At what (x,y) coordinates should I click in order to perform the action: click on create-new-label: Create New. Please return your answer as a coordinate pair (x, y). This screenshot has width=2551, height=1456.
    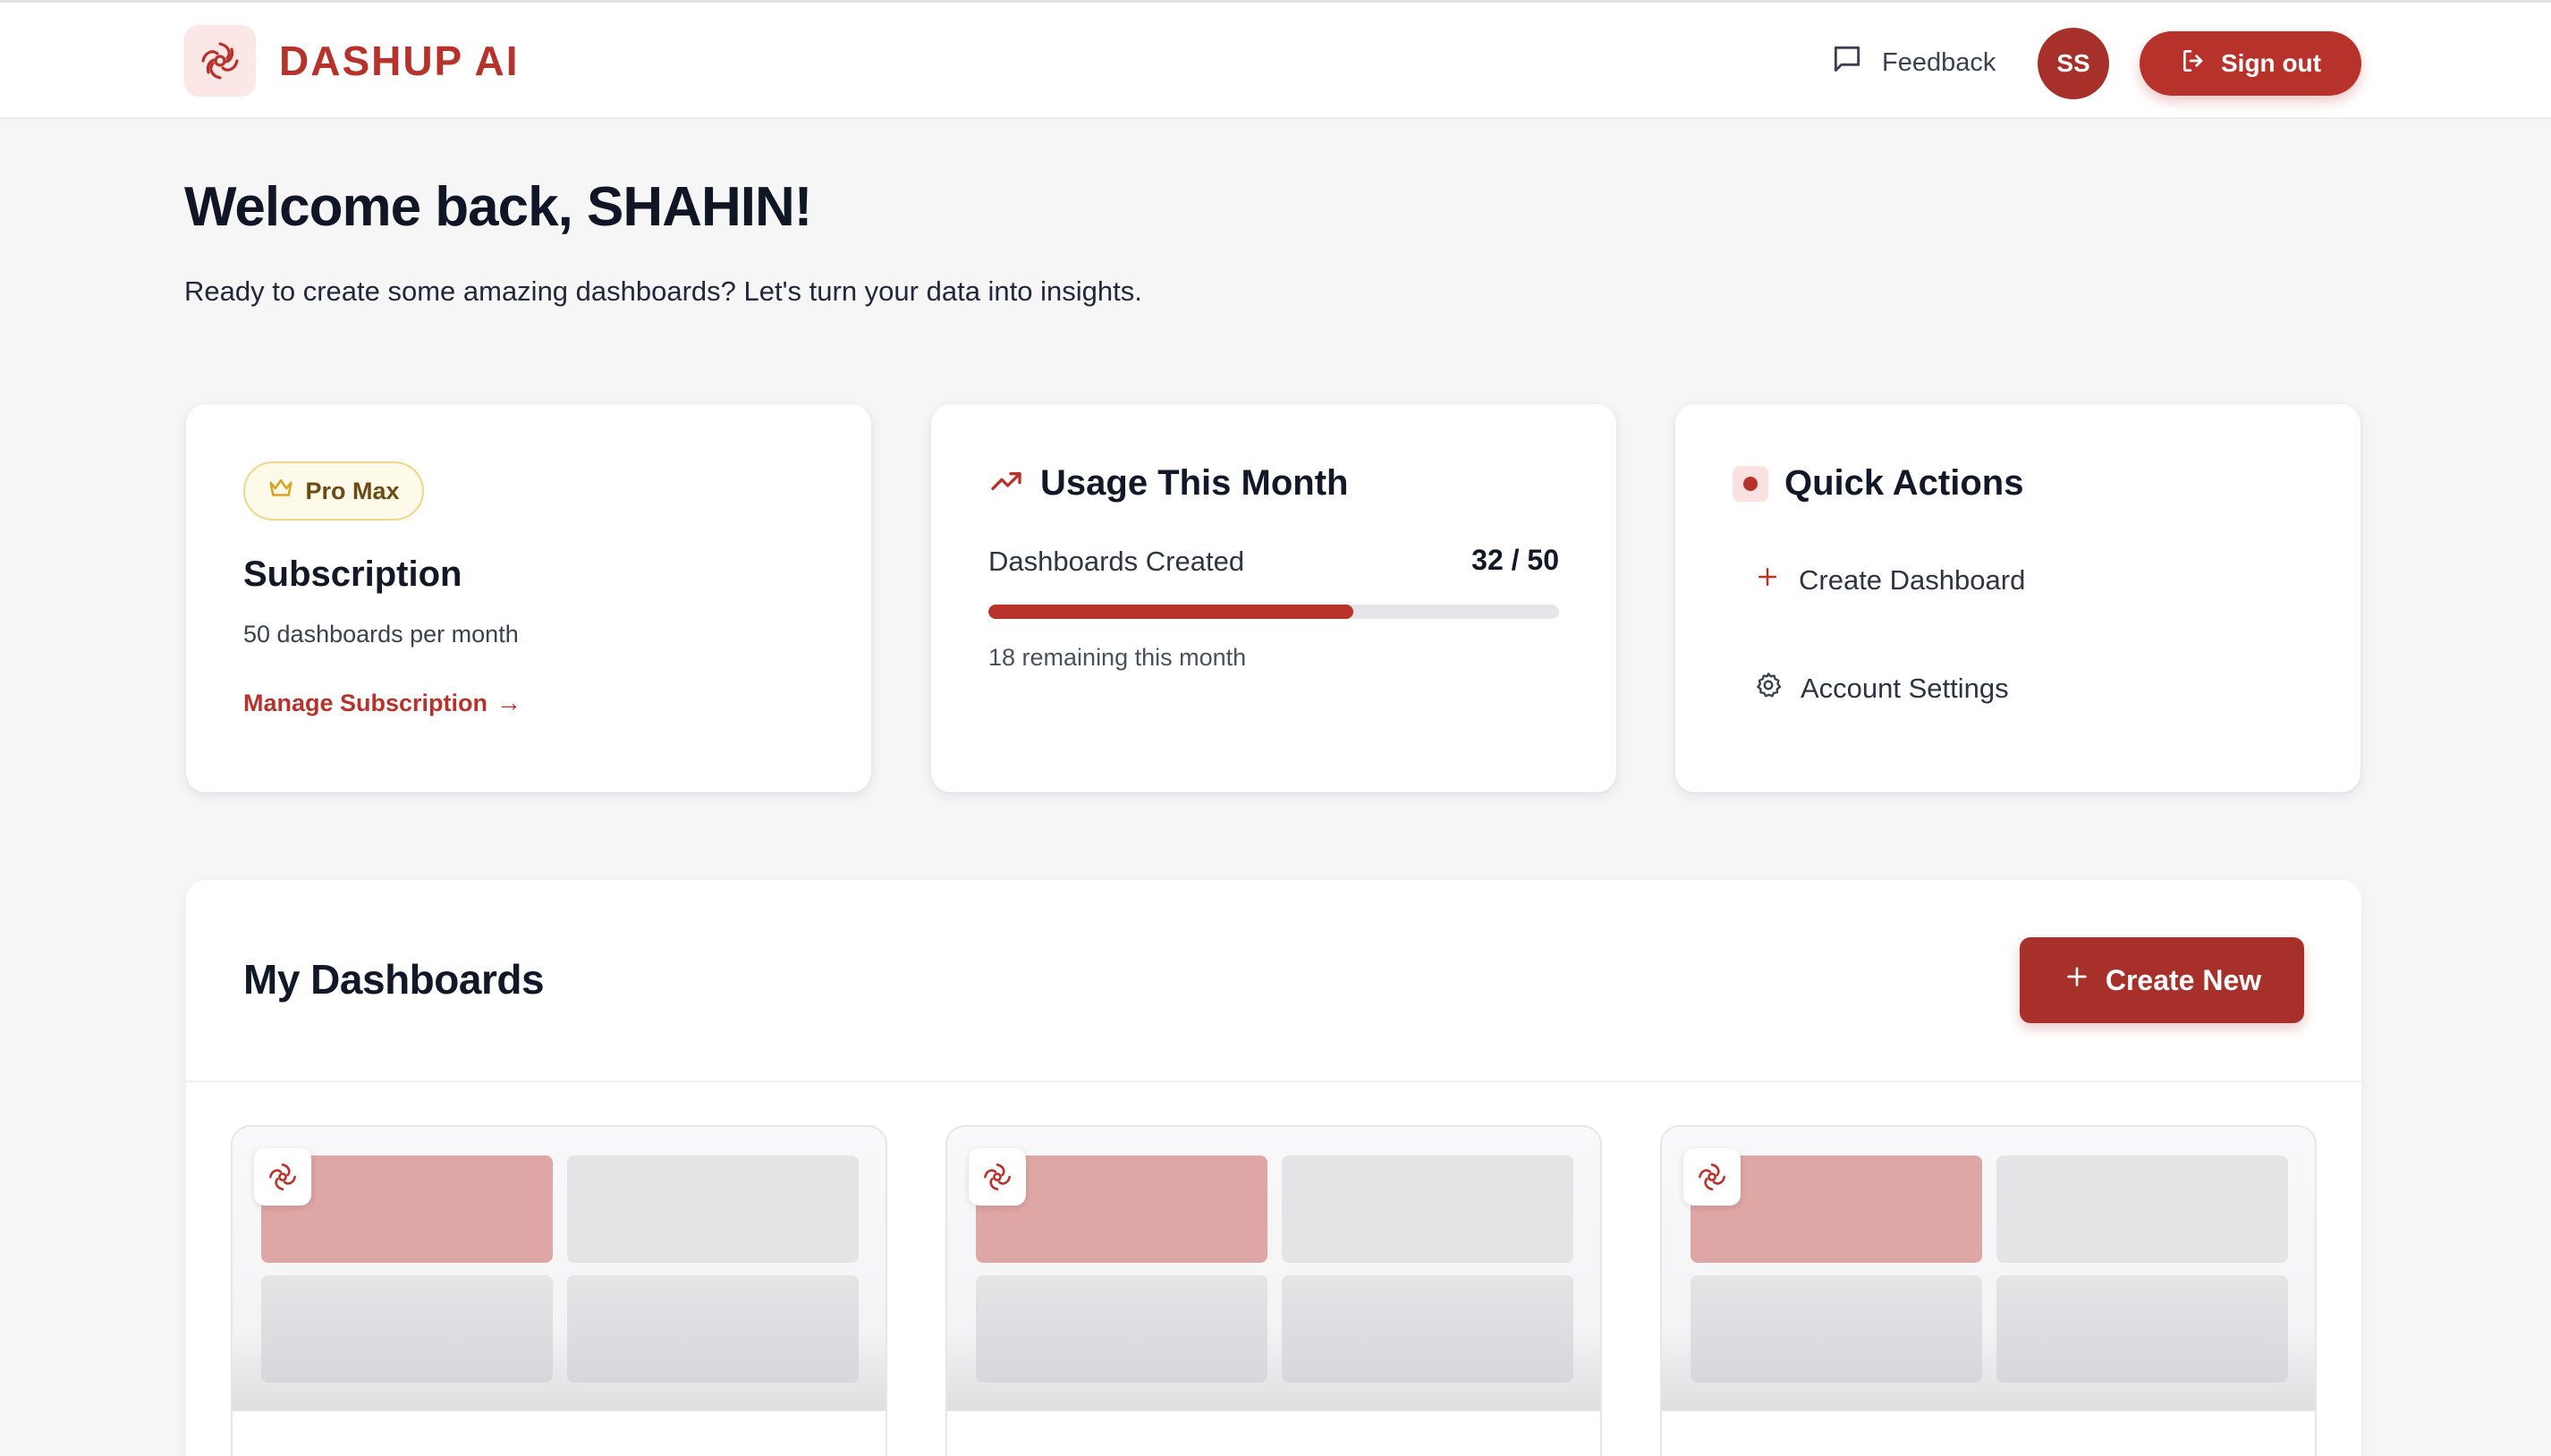
    Looking at the image, I should click on (2183, 980).